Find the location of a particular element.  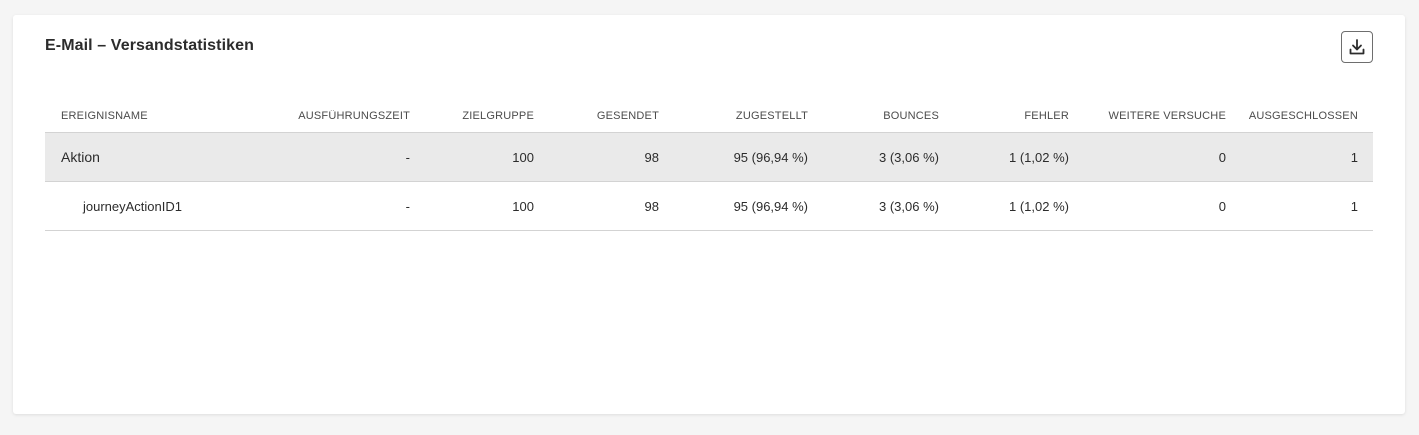

column-header-weitere-versuche: WEITERE VERSUCHE is located at coordinates (1147, 116).